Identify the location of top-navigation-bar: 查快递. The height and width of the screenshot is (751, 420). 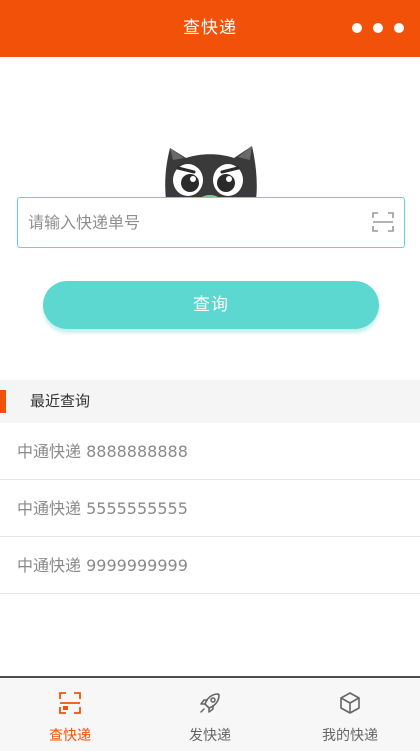
(210, 28).